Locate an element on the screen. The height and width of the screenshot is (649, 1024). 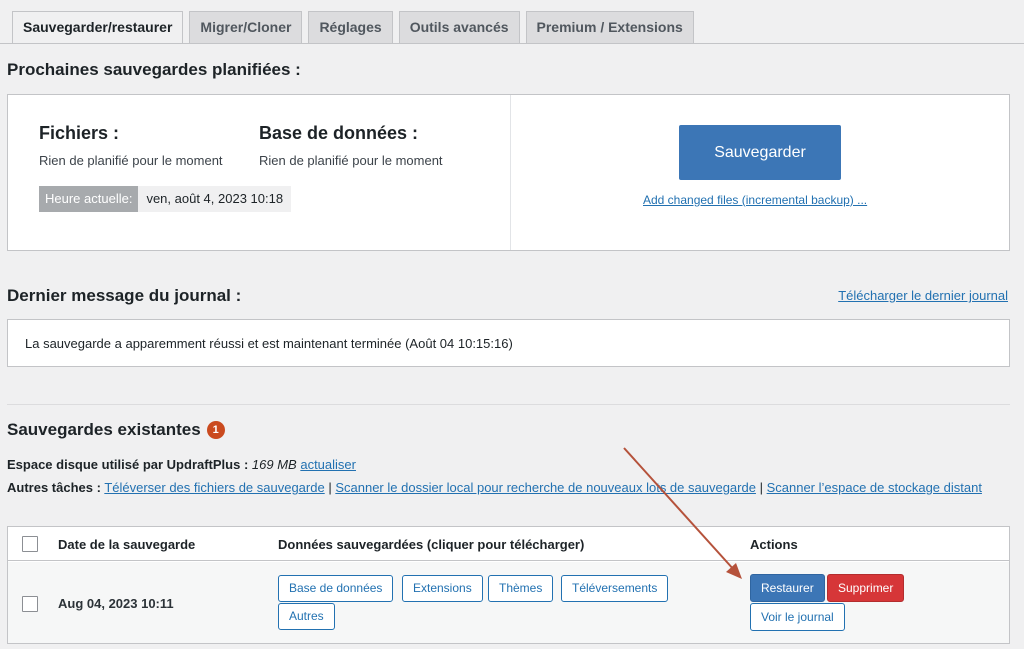
files-heading: Fichiers : is located at coordinates (79, 133).